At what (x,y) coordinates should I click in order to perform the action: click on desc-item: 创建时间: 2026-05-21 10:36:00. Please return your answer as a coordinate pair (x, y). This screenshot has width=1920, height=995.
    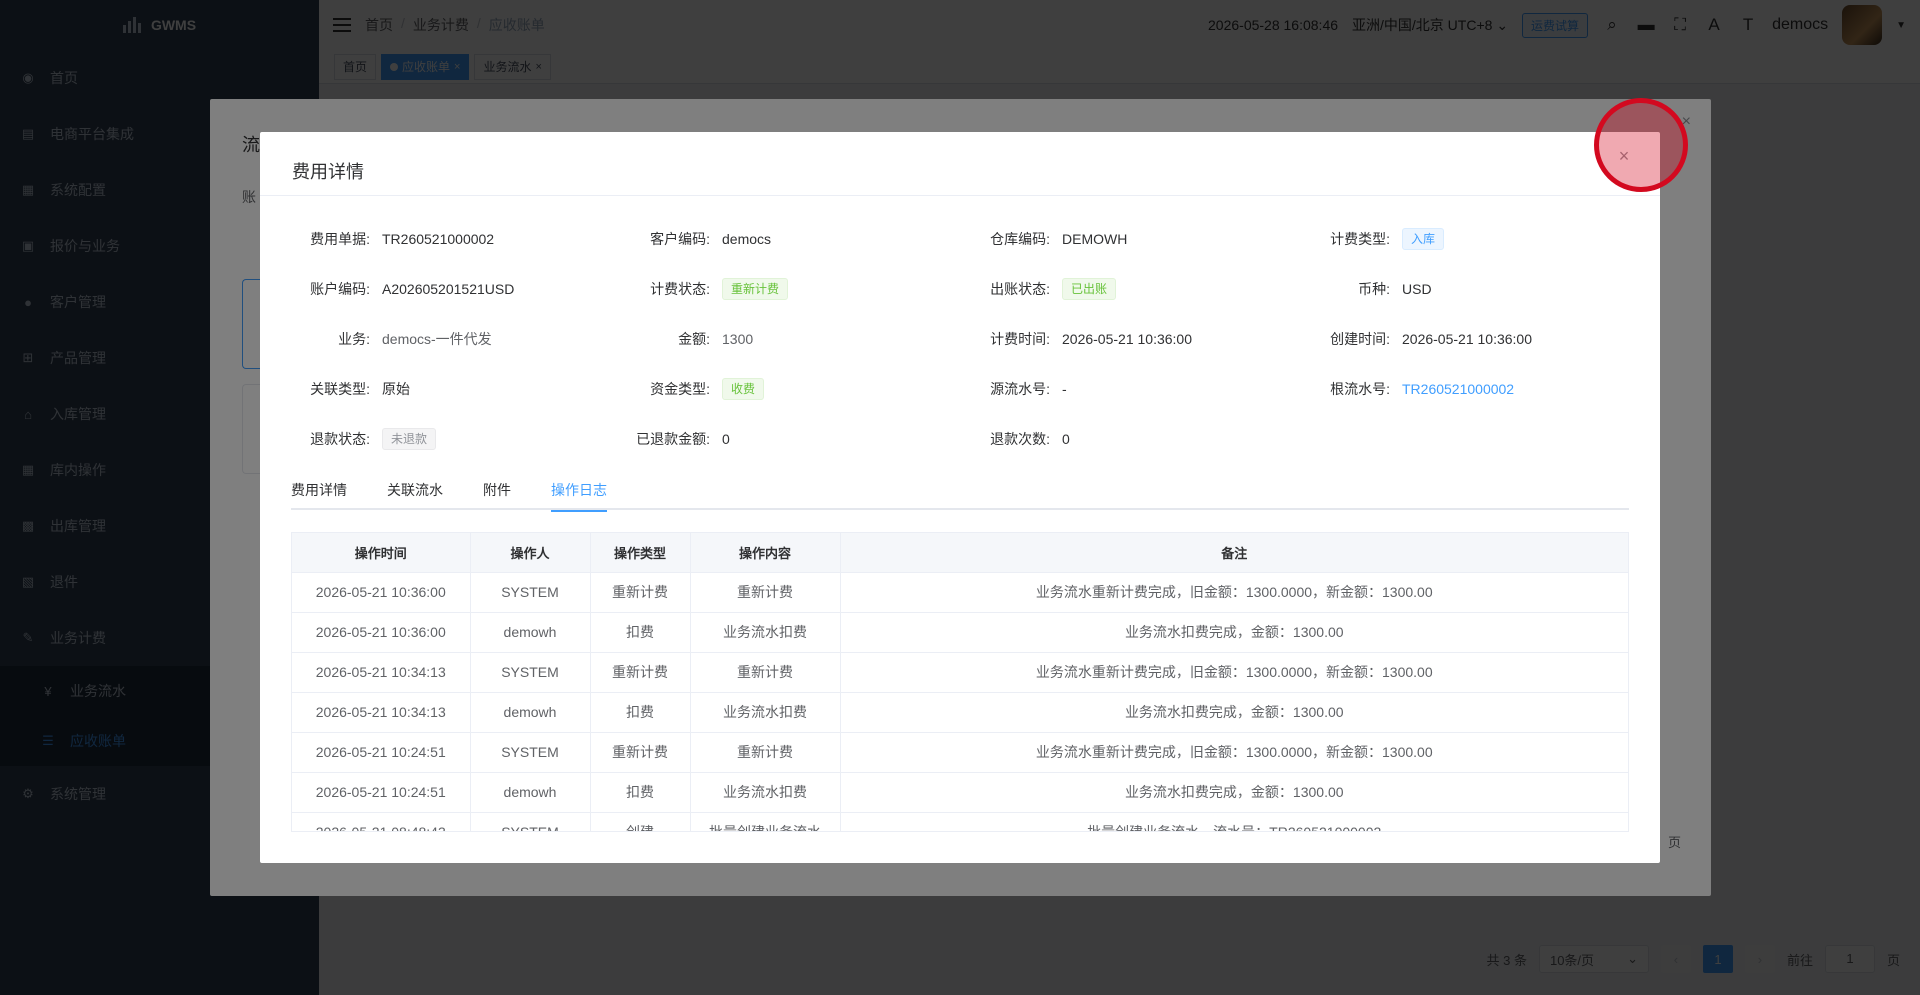
    Looking at the image, I should click on (1470, 339).